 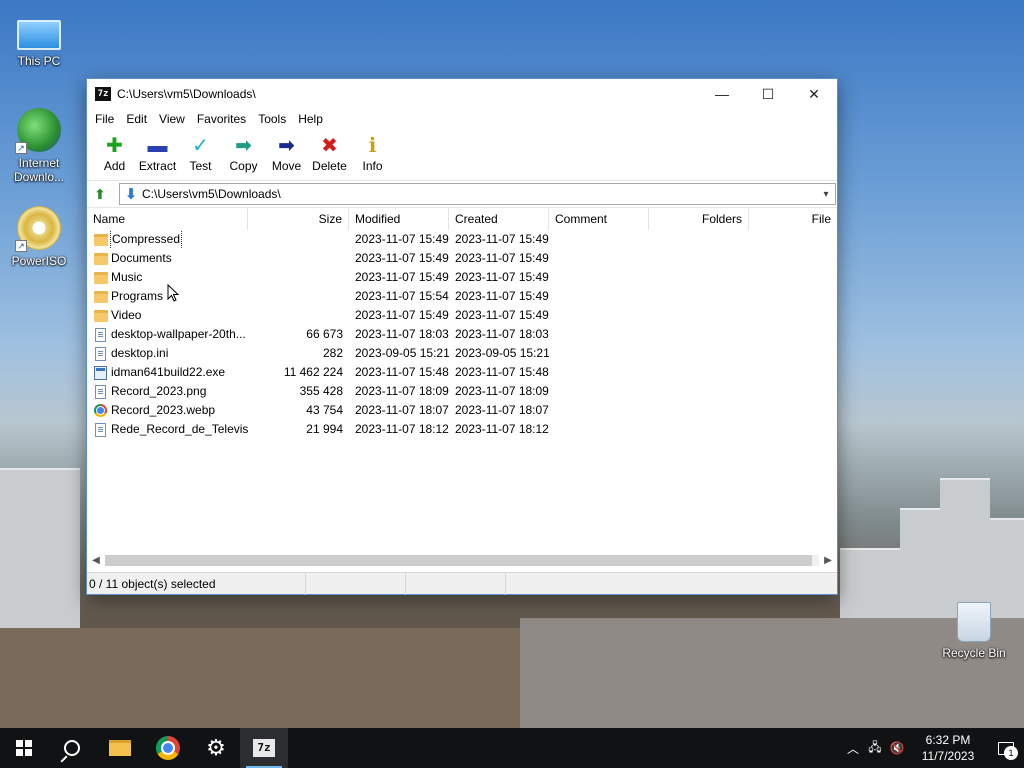 What do you see at coordinates (793, 219) in the screenshot?
I see `column-files: File` at bounding box center [793, 219].